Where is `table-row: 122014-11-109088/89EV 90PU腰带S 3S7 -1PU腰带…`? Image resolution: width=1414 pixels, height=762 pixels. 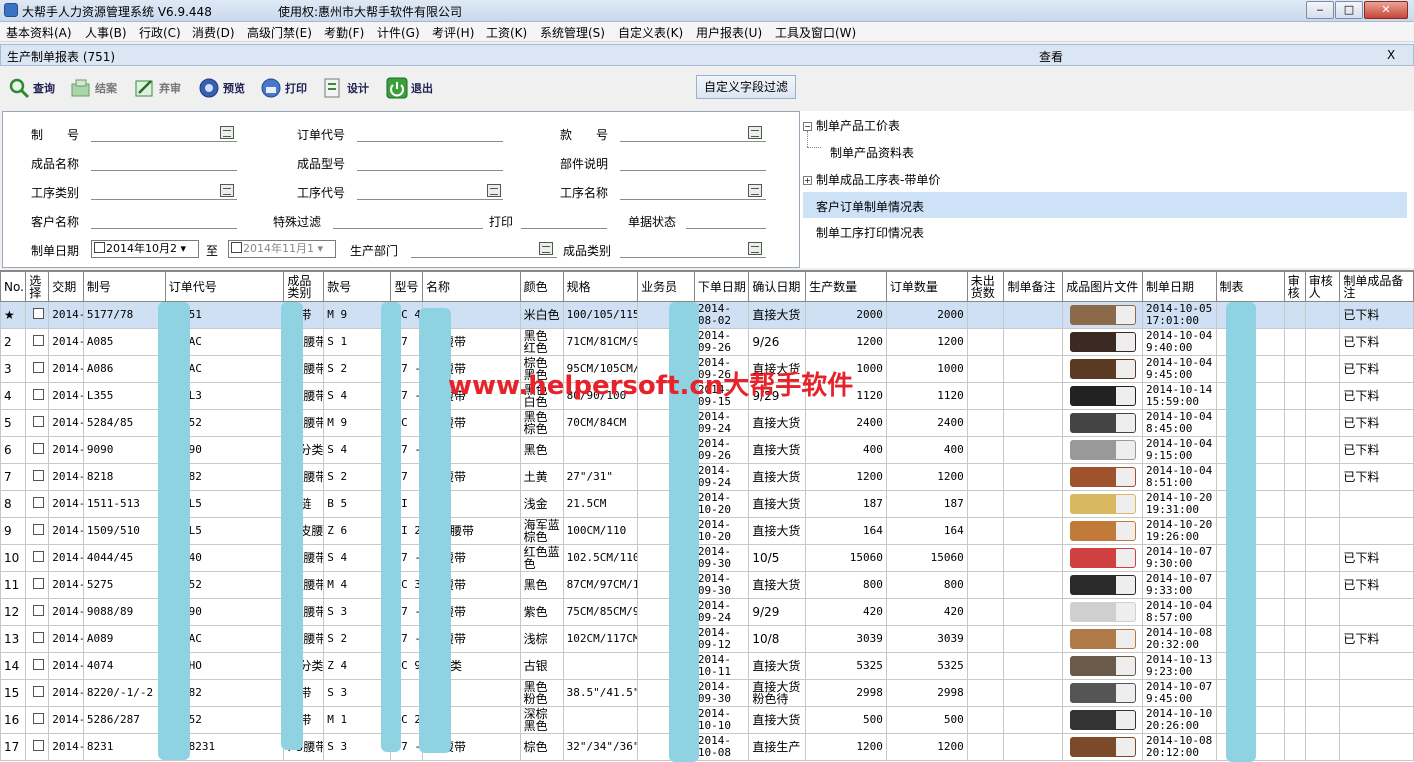 table-row: 122014-11-109088/89EV 90PU腰带S 3S7 -1PU腰带… is located at coordinates (707, 612).